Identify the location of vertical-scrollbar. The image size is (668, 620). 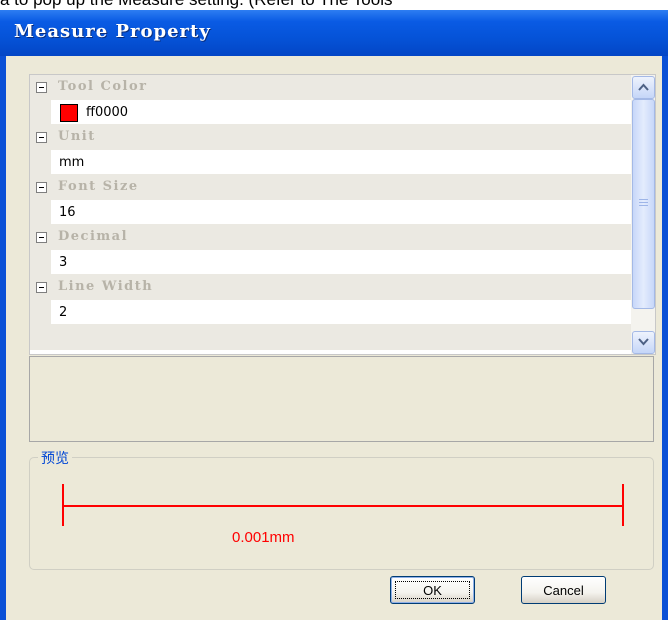
(643, 214).